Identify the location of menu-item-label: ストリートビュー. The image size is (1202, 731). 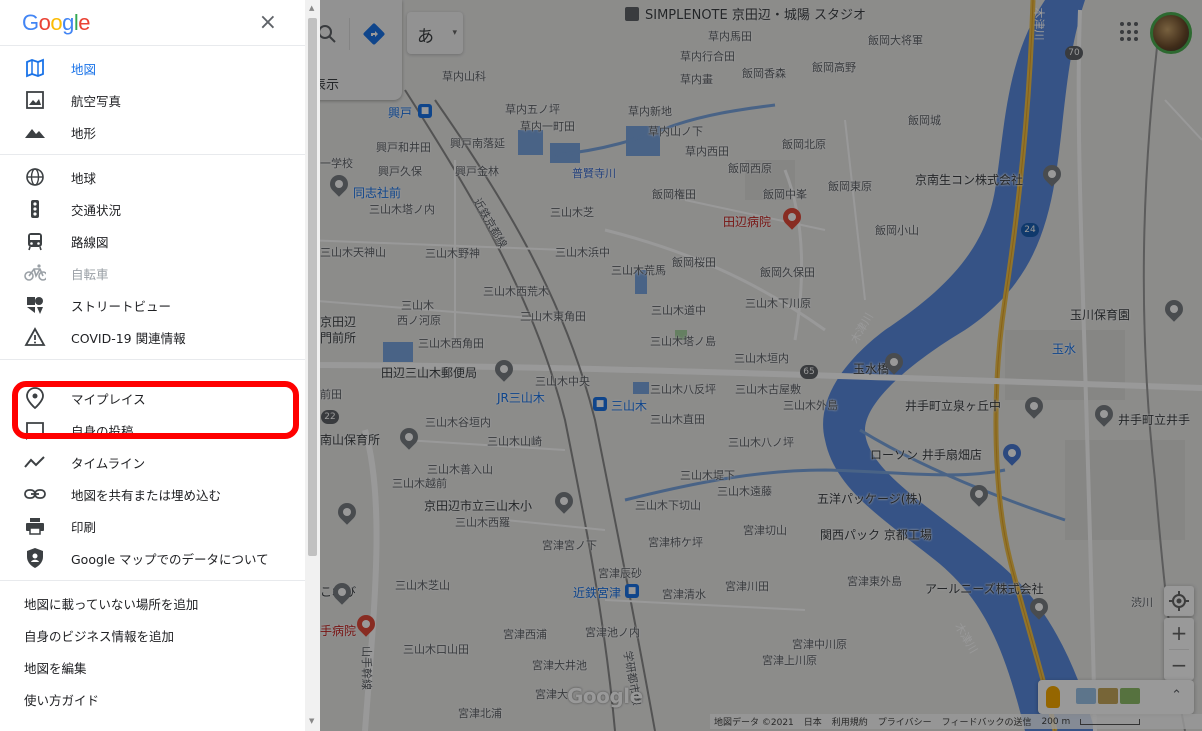
(121, 306).